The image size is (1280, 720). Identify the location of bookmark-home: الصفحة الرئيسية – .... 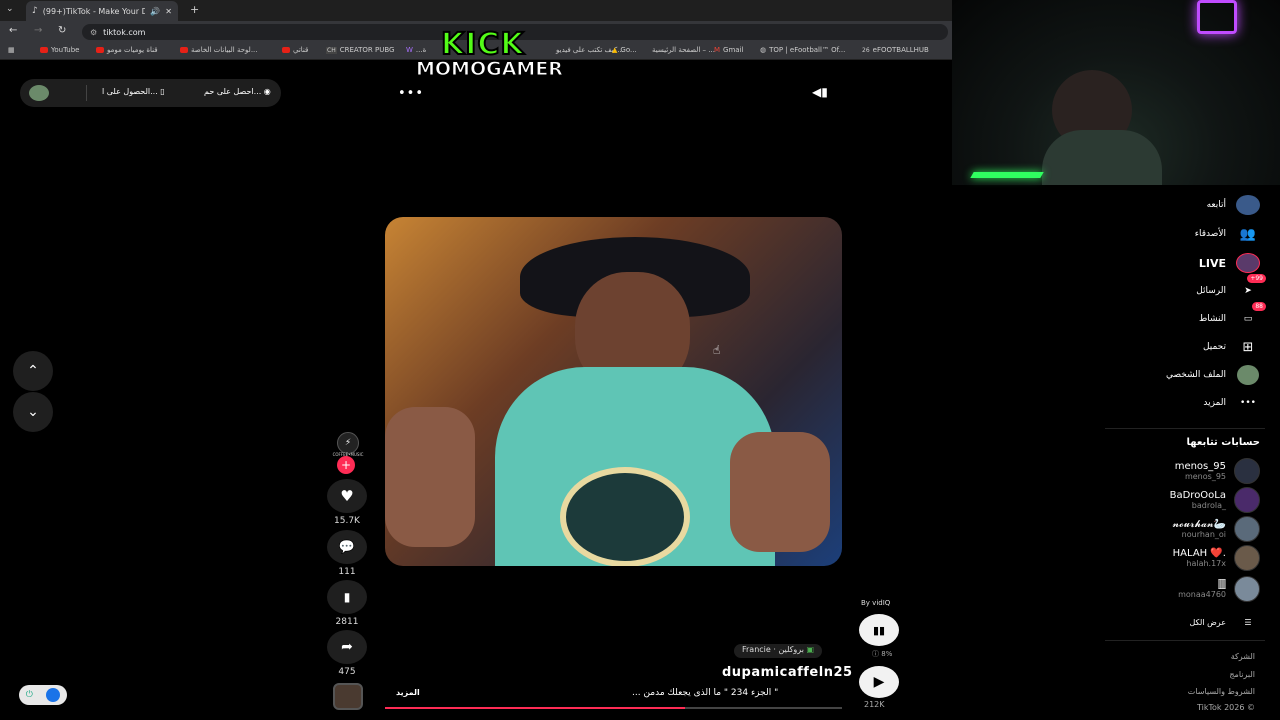
(683, 50).